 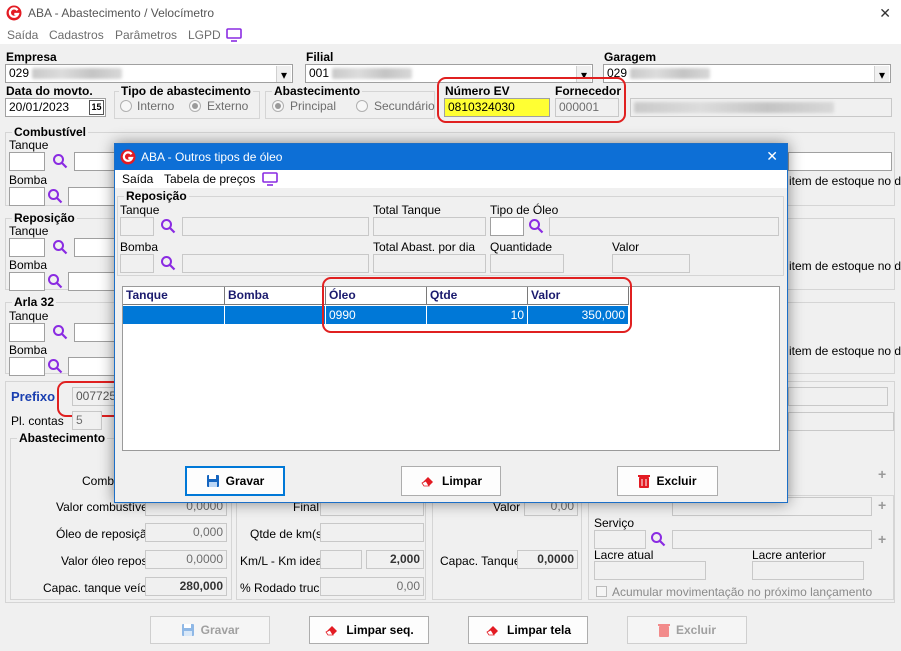 I want to click on col-header-tanque: Tanque, so click(x=174, y=296).